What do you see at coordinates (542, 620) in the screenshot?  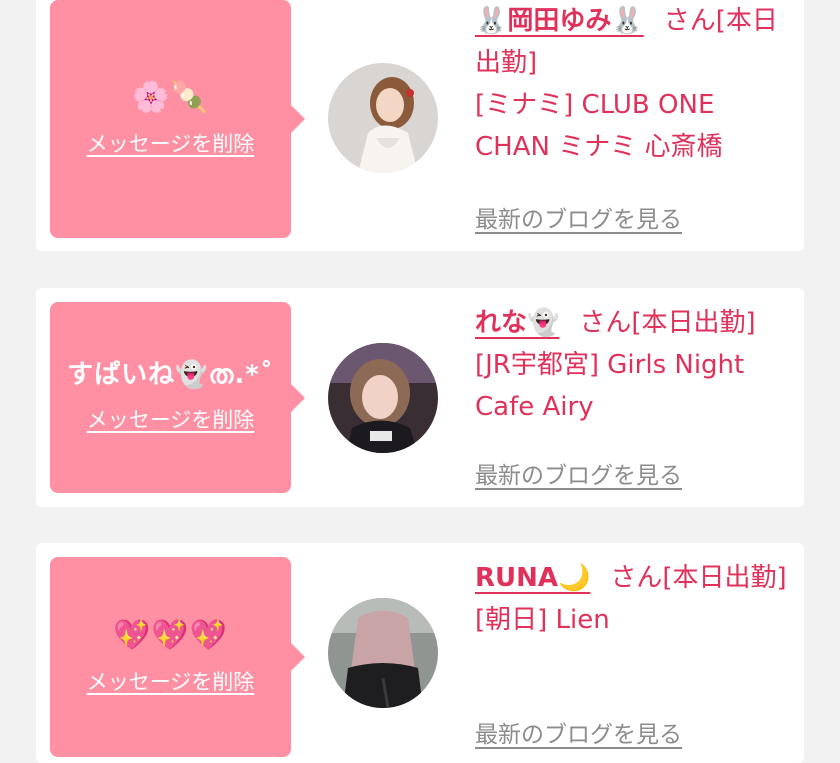 I see `shop-name: [朝日] Lien` at bounding box center [542, 620].